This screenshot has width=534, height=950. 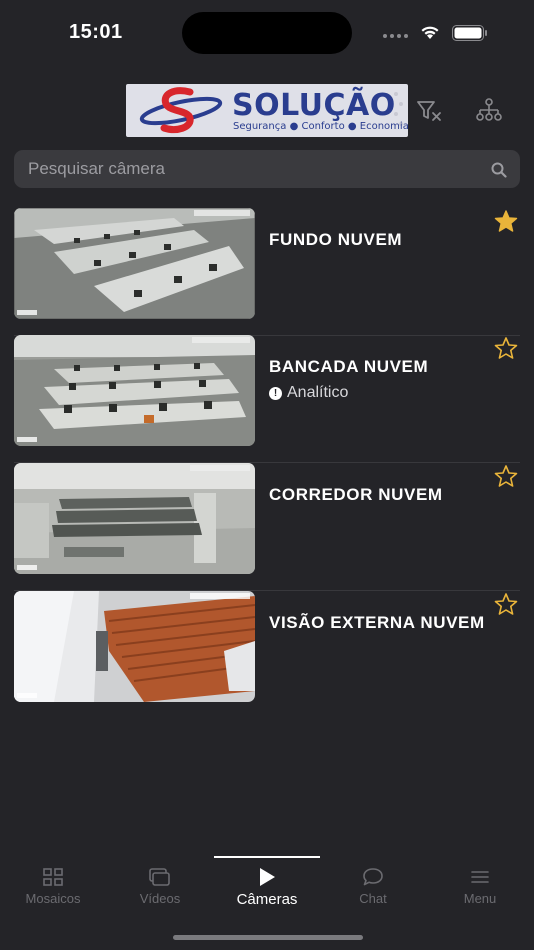 I want to click on tab-label: Vídeos, so click(x=160, y=898).